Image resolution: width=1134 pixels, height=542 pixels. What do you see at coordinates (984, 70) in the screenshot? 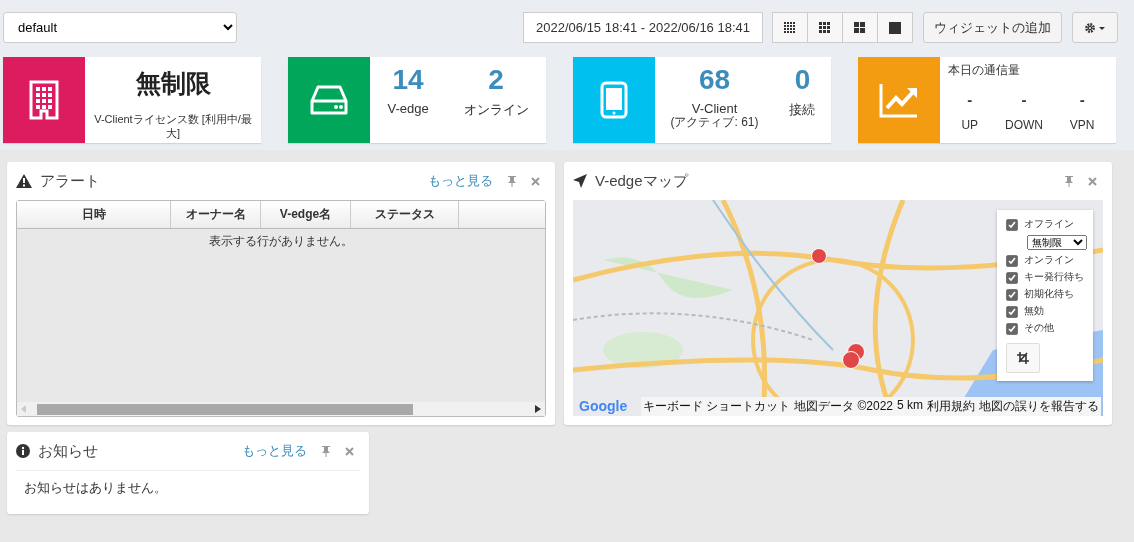
I see `traffic-title: 本日の通信量` at bounding box center [984, 70].